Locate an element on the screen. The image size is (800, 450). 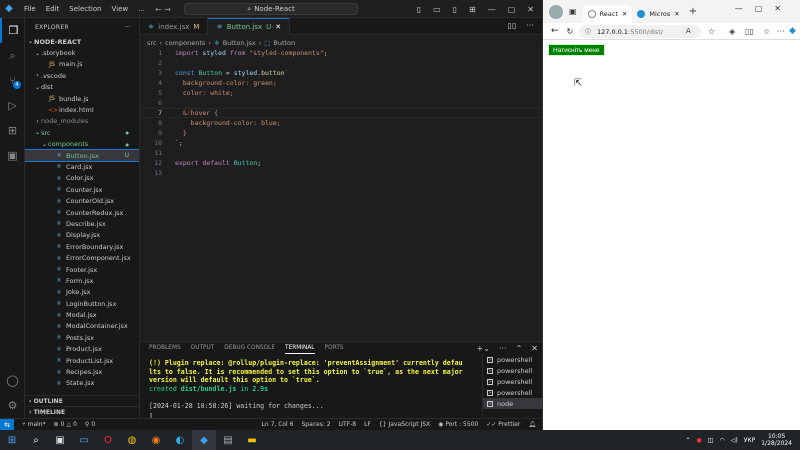
tree-folder: ⌄ components ● is located at coordinates (82, 144).